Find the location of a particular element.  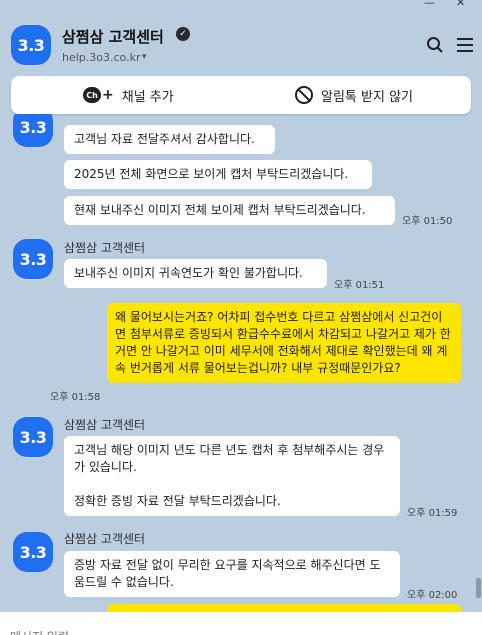

search-icon is located at coordinates (435, 45).